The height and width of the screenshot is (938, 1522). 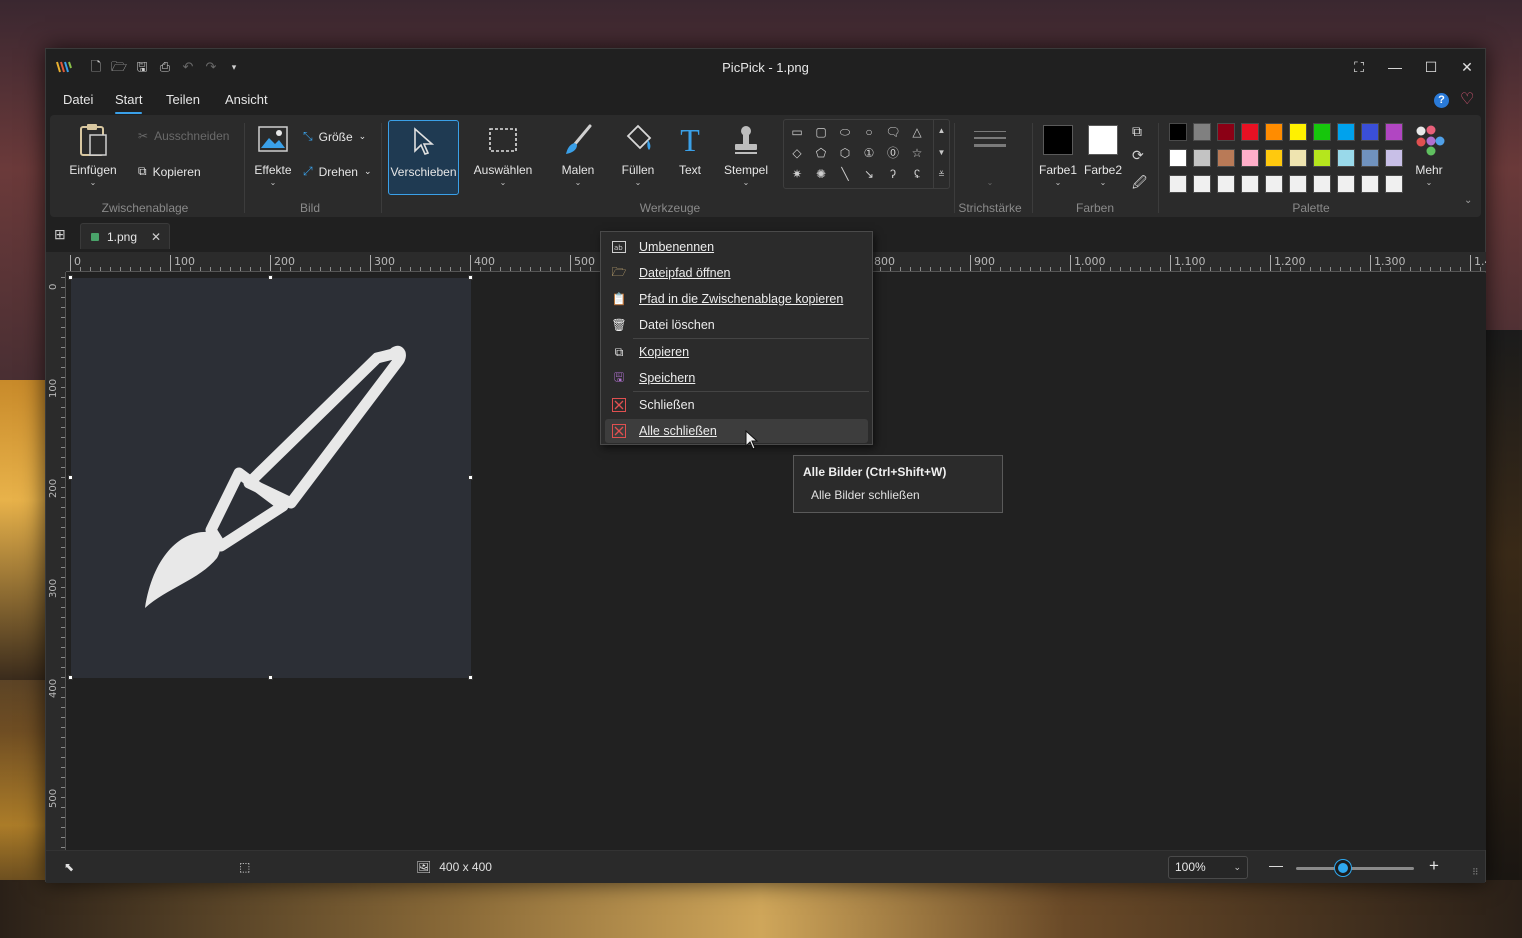 I want to click on color2-button: Farbe2 ⌄, so click(x=1103, y=156).